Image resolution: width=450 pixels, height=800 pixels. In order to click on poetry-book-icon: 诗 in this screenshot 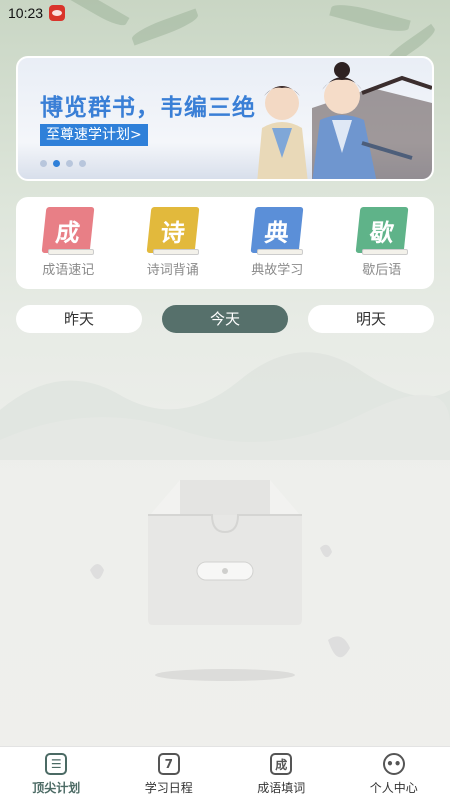, I will do `click(173, 231)`.